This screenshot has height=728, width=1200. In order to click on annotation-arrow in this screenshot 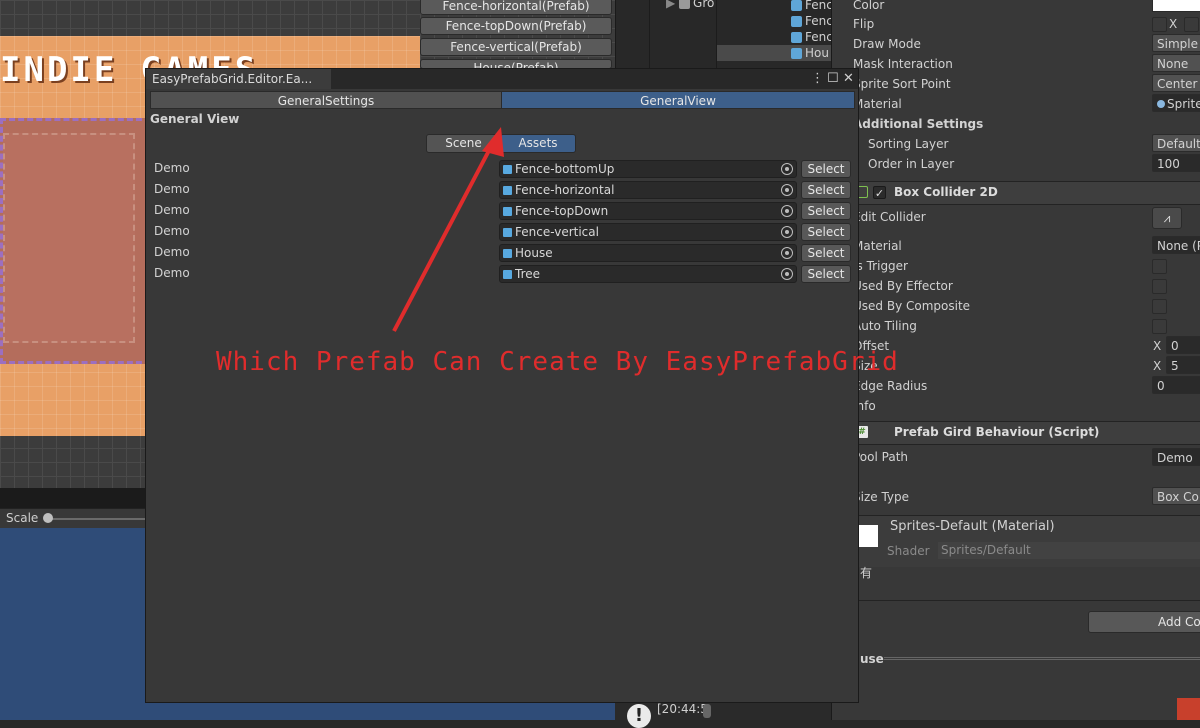, I will do `click(448, 229)`.